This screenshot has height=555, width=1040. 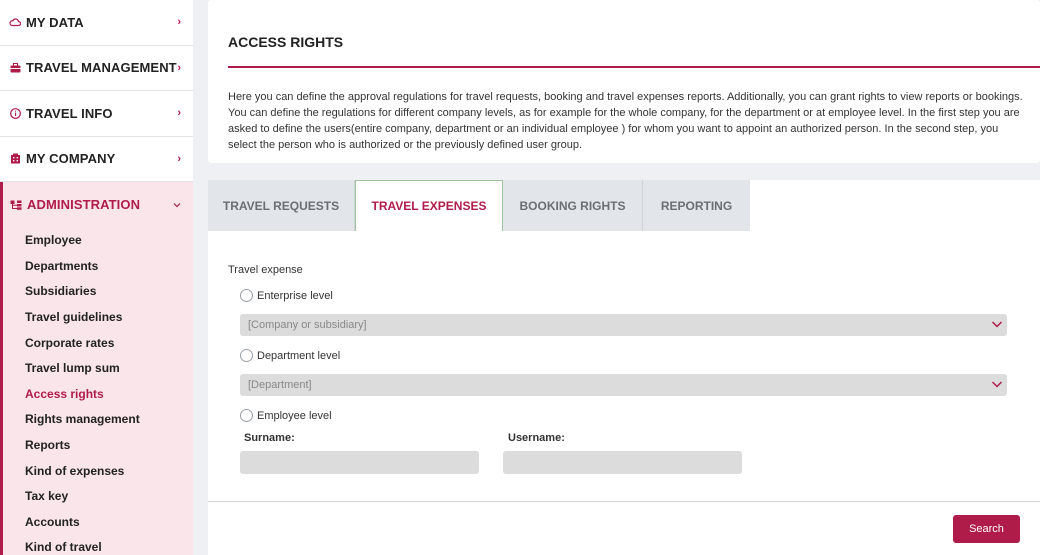 What do you see at coordinates (573, 205) in the screenshot?
I see `tab-booking-rights: BOOKING RIGHTS` at bounding box center [573, 205].